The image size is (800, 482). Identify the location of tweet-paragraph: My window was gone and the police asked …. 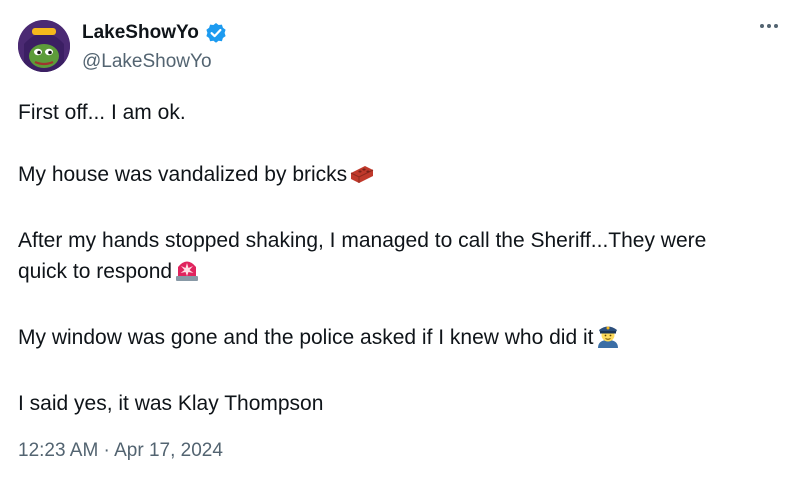
(388, 339).